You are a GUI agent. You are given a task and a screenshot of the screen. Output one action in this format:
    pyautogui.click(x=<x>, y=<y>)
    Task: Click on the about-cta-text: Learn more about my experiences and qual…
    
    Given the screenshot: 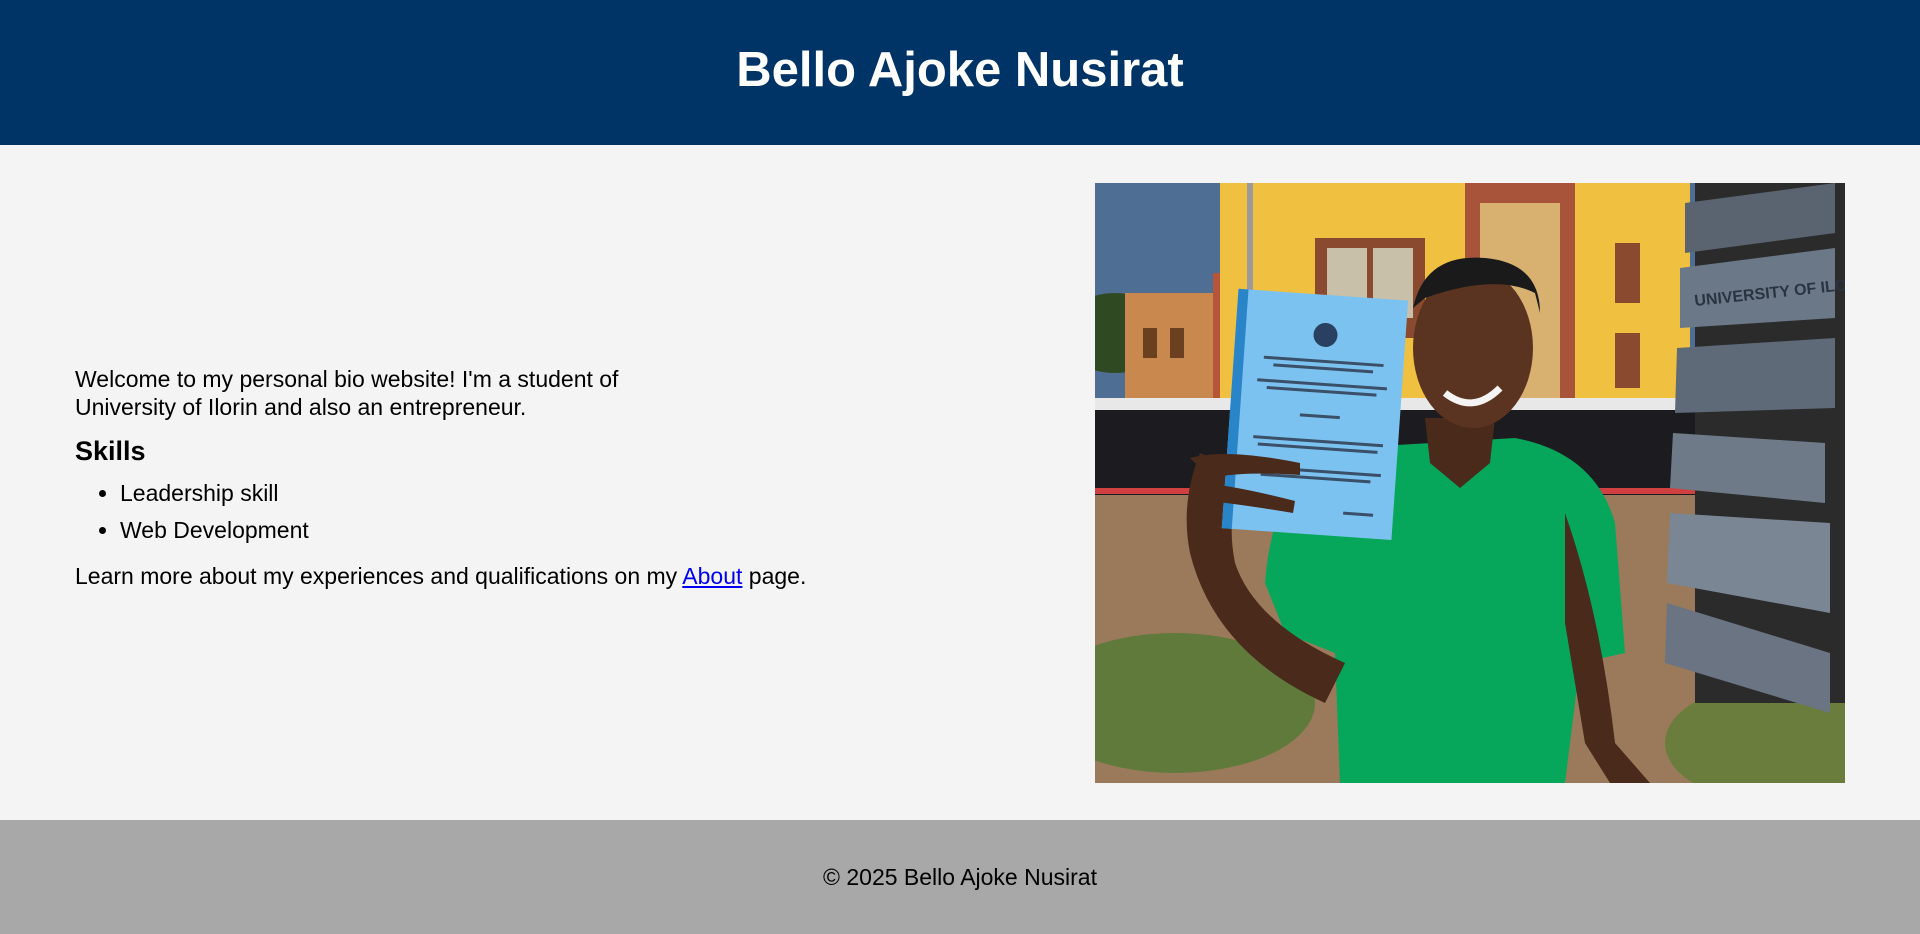 What is the action you would take?
    pyautogui.click(x=525, y=576)
    